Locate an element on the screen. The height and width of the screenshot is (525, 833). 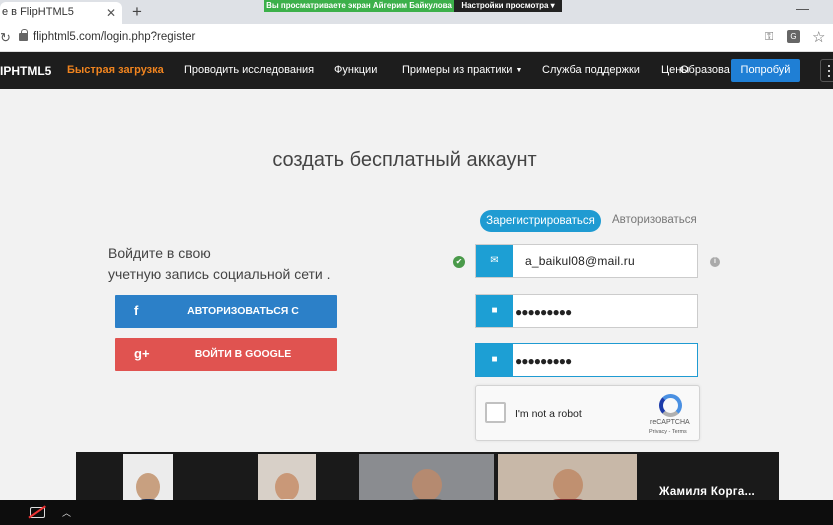
tab-register: Зарегистрироваться is located at coordinates (540, 221).